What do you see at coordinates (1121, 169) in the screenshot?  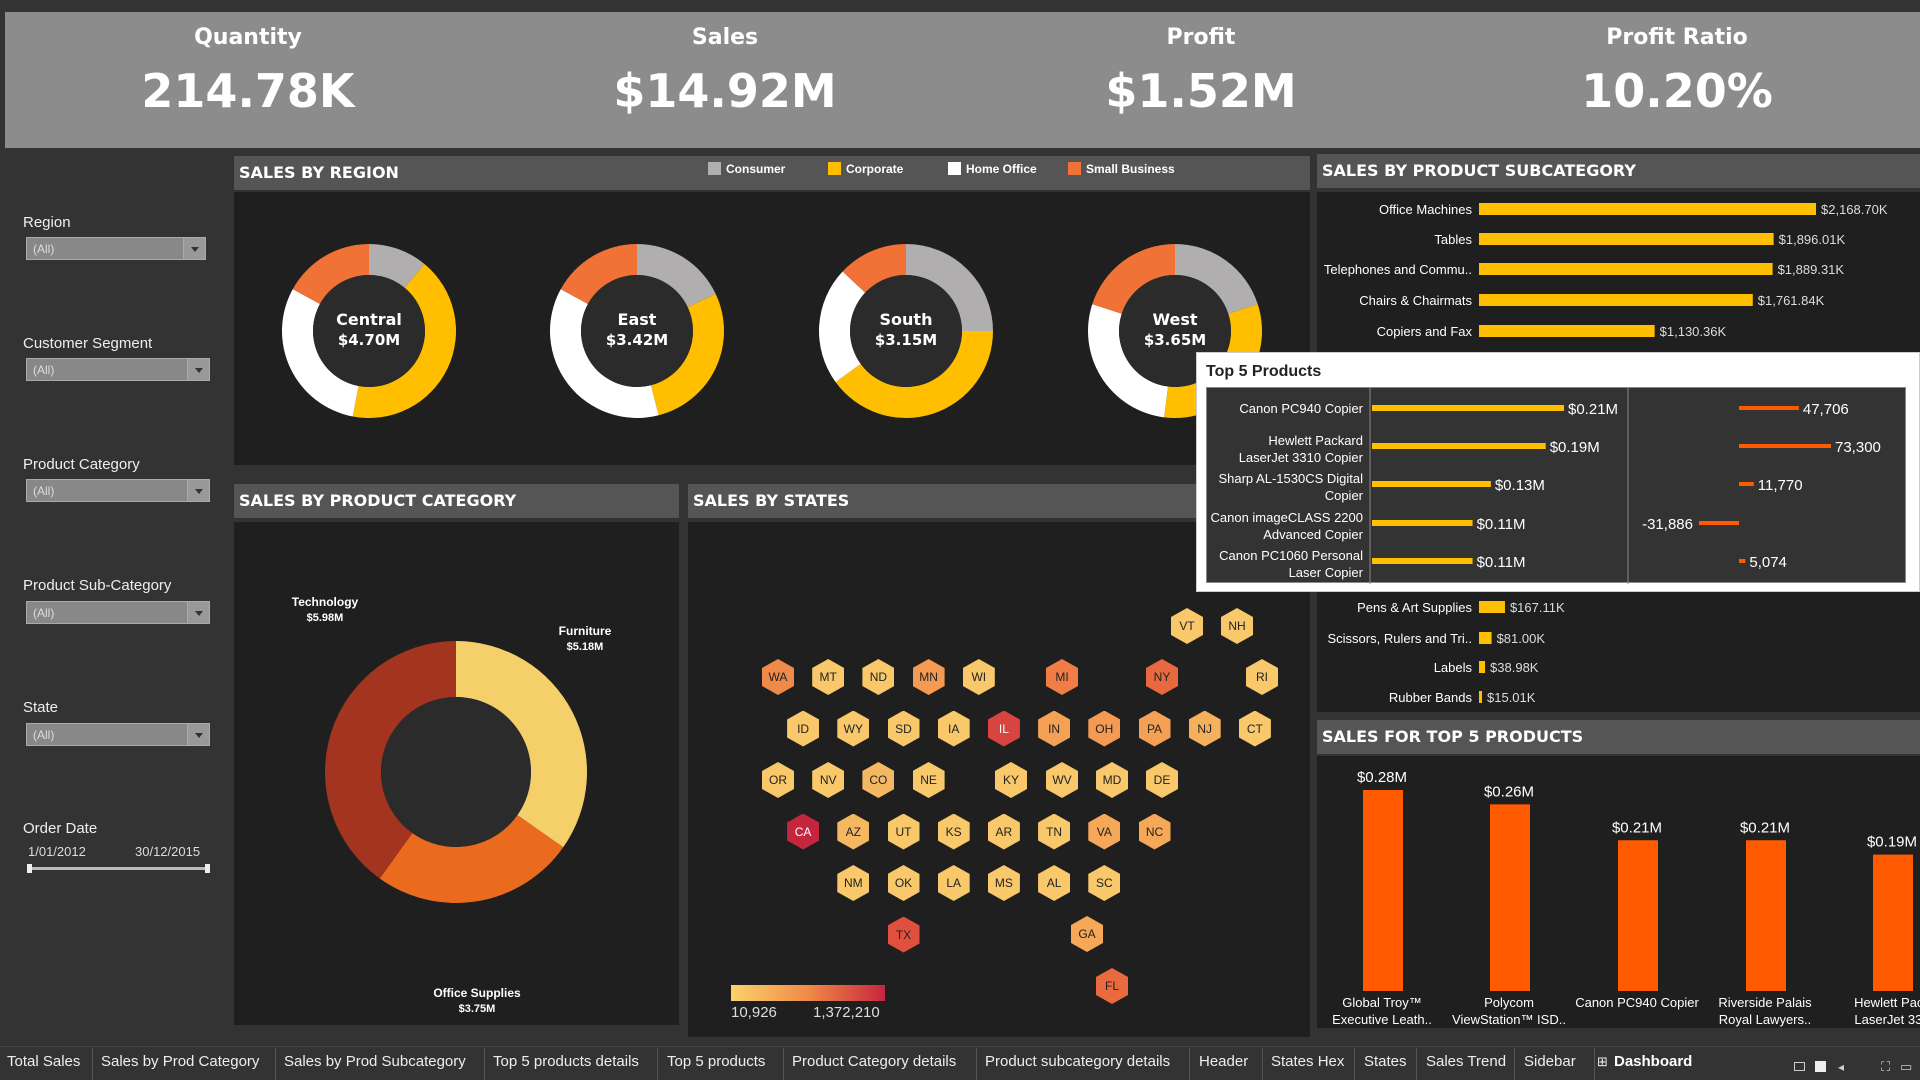 I see `legend-small-business: Small Business` at bounding box center [1121, 169].